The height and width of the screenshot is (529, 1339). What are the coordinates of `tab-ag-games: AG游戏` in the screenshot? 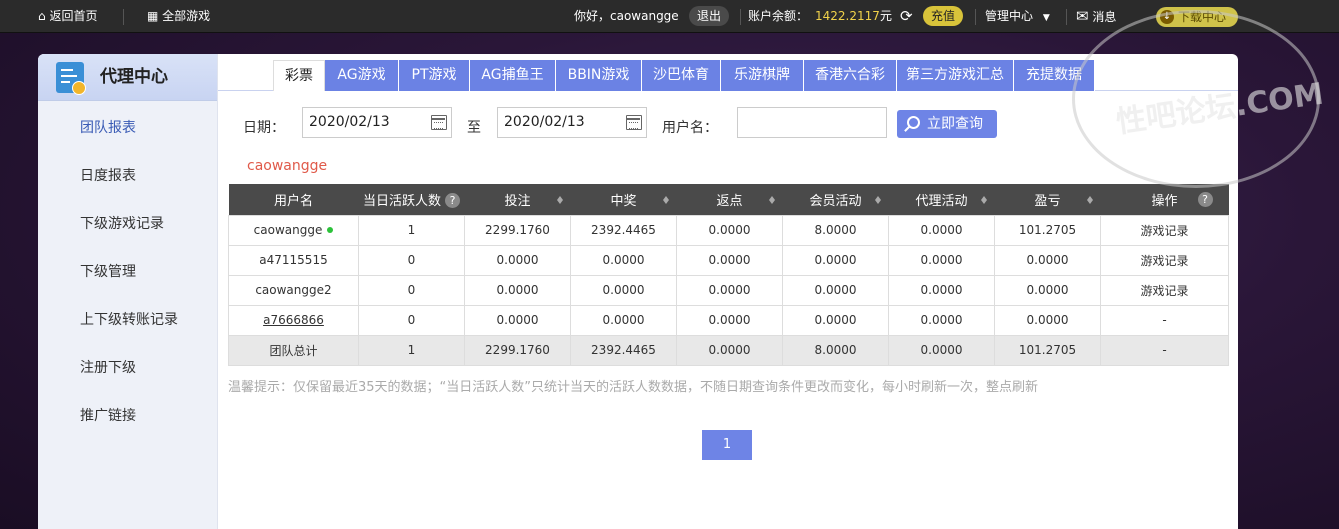 It's located at (362, 75).